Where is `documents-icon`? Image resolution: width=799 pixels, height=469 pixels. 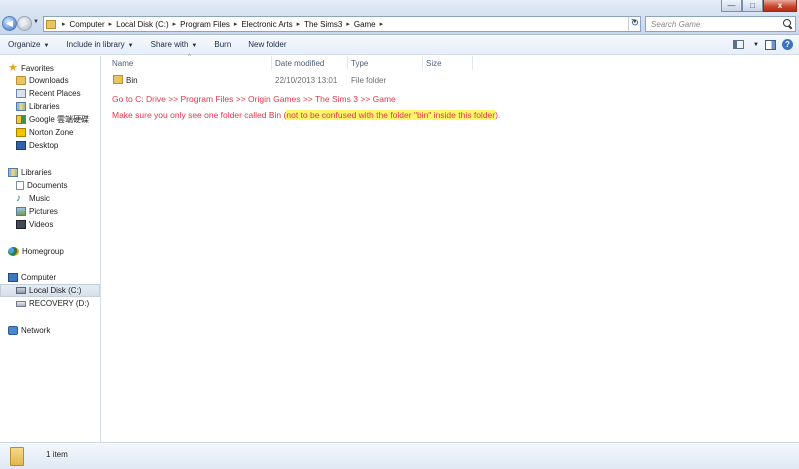 documents-icon is located at coordinates (20, 185).